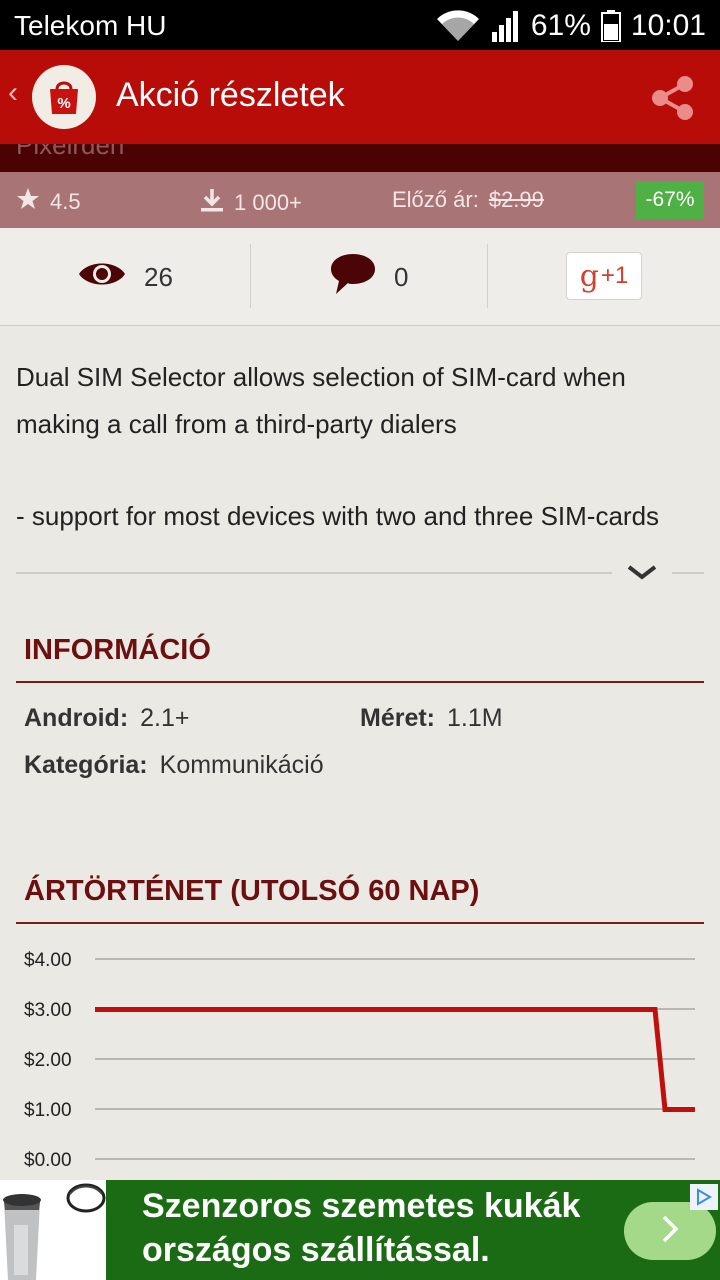 Image resolution: width=720 pixels, height=1280 pixels. What do you see at coordinates (230, 95) in the screenshot?
I see `page-title: Akció részletek` at bounding box center [230, 95].